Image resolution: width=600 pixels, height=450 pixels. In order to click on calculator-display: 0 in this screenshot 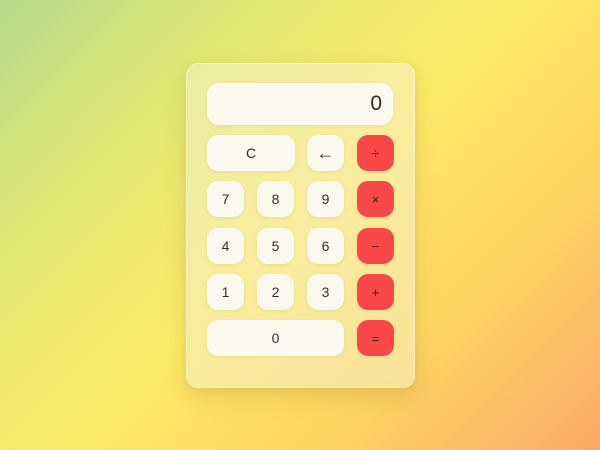, I will do `click(300, 104)`.